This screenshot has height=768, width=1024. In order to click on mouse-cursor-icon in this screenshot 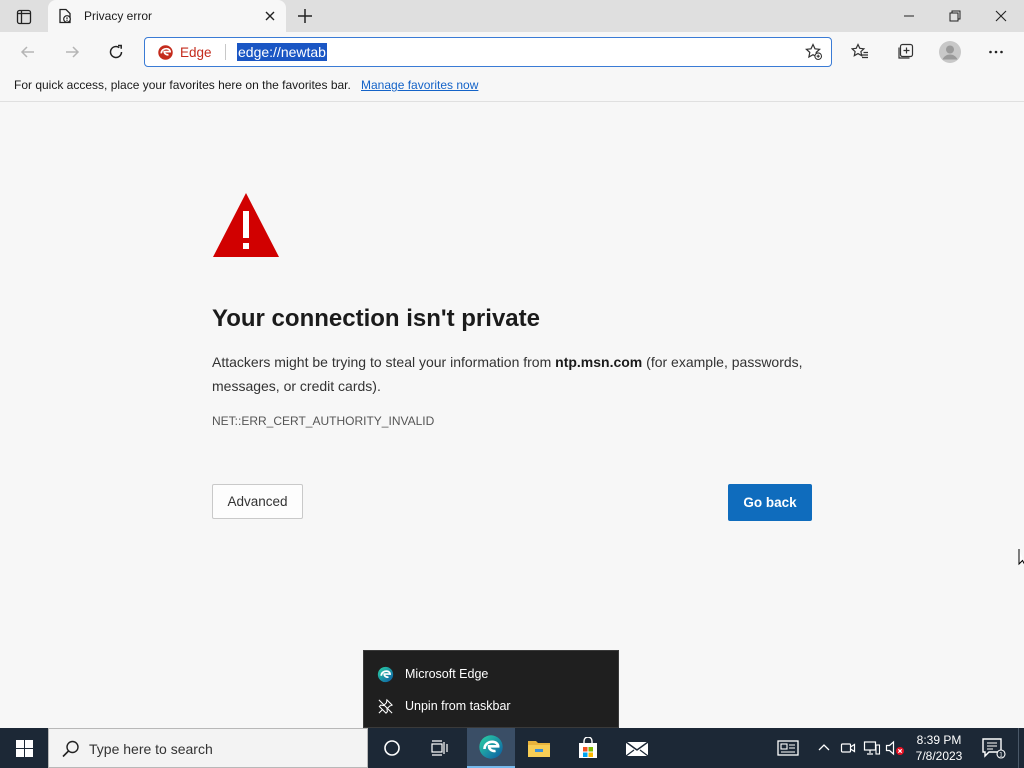, I will do `click(1021, 557)`.